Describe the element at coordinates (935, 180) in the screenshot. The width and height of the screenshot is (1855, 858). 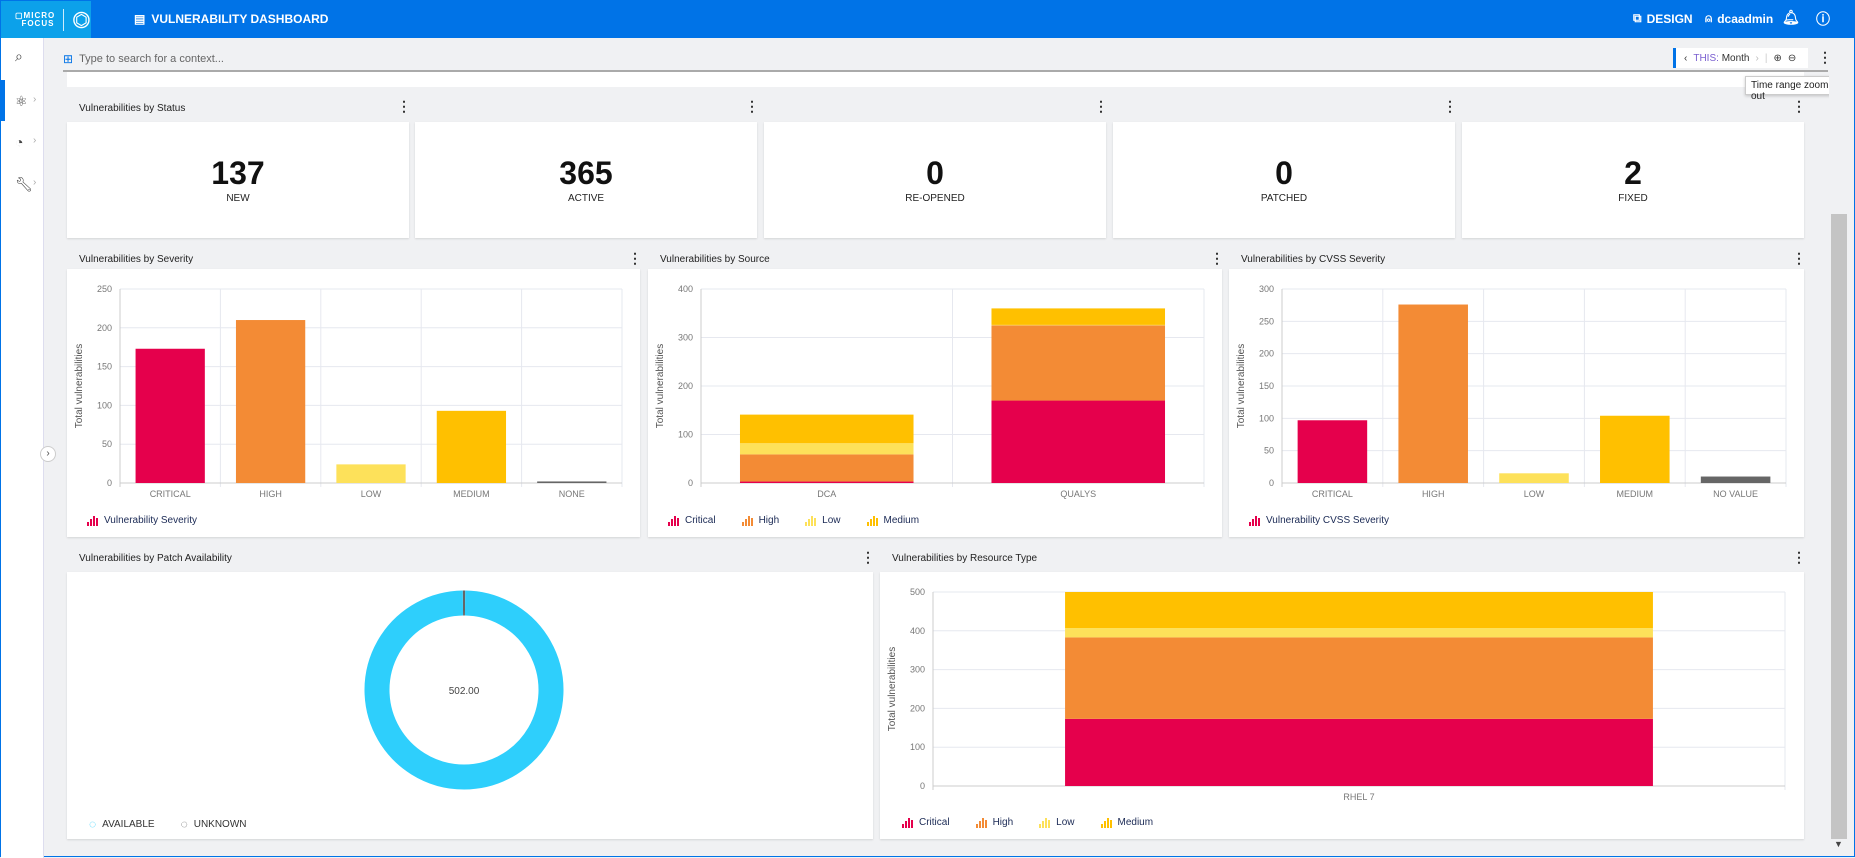
I see `status-card: 0RE-OPENED` at that location.